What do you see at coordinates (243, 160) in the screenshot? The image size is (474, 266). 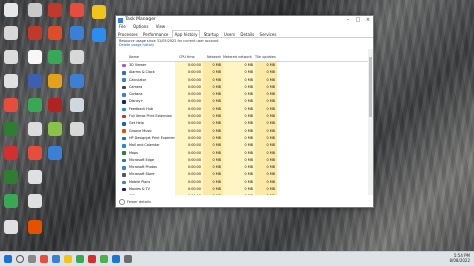 I see `table-row: Microsoft Edge 0:00:00 0 MB 0 MB 0 MB` at bounding box center [243, 160].